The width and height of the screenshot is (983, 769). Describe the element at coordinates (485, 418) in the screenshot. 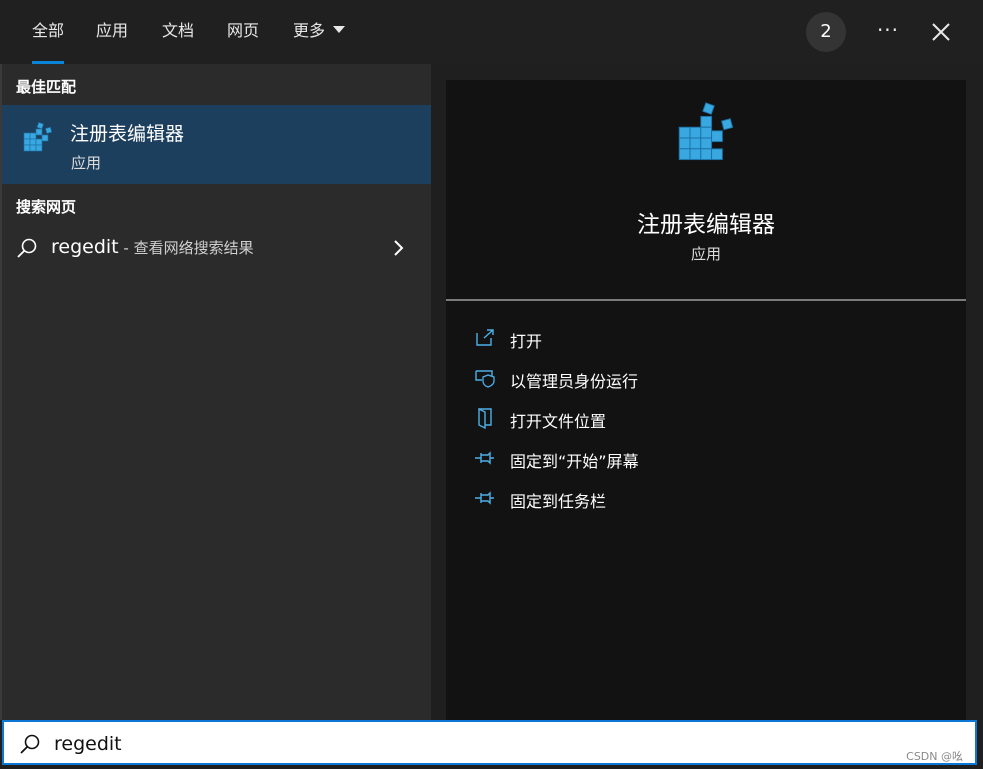

I see `folder-icon` at that location.